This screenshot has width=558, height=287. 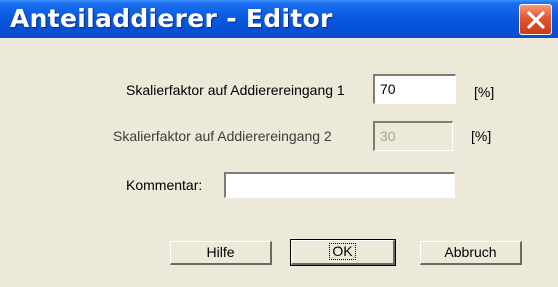 I want to click on comment-input, so click(x=339, y=185).